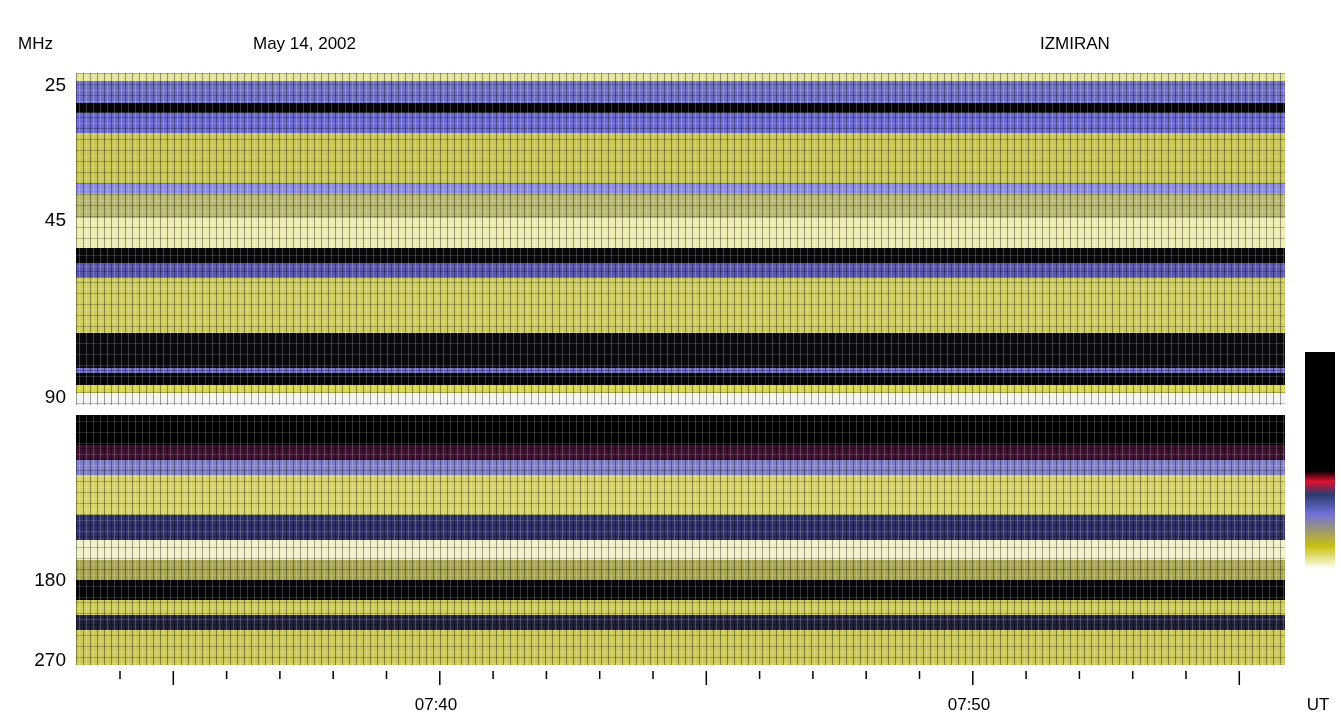 The image size is (1341, 723). What do you see at coordinates (304, 44) in the screenshot?
I see `plot-date-title: May 14, 2002` at bounding box center [304, 44].